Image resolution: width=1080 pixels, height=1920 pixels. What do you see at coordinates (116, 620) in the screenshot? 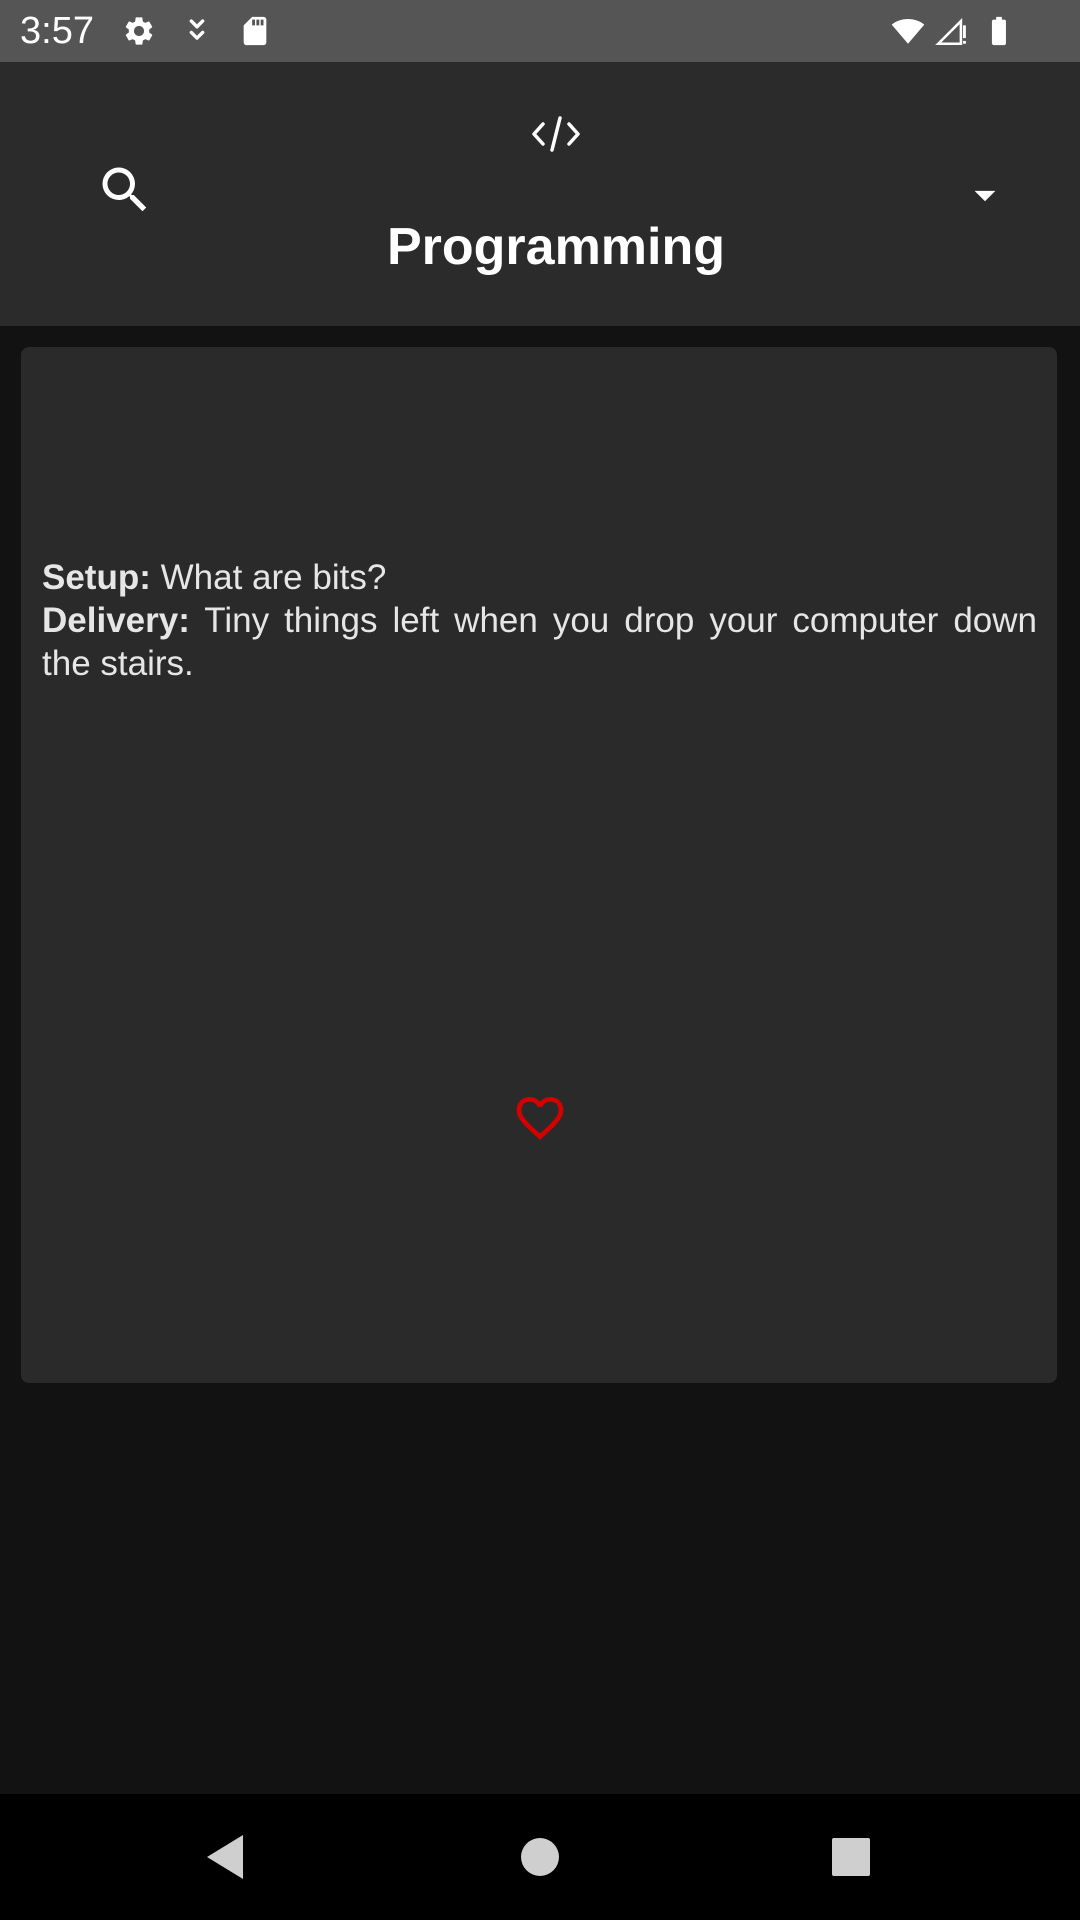
I see `delivery-label: Delivery:` at bounding box center [116, 620].